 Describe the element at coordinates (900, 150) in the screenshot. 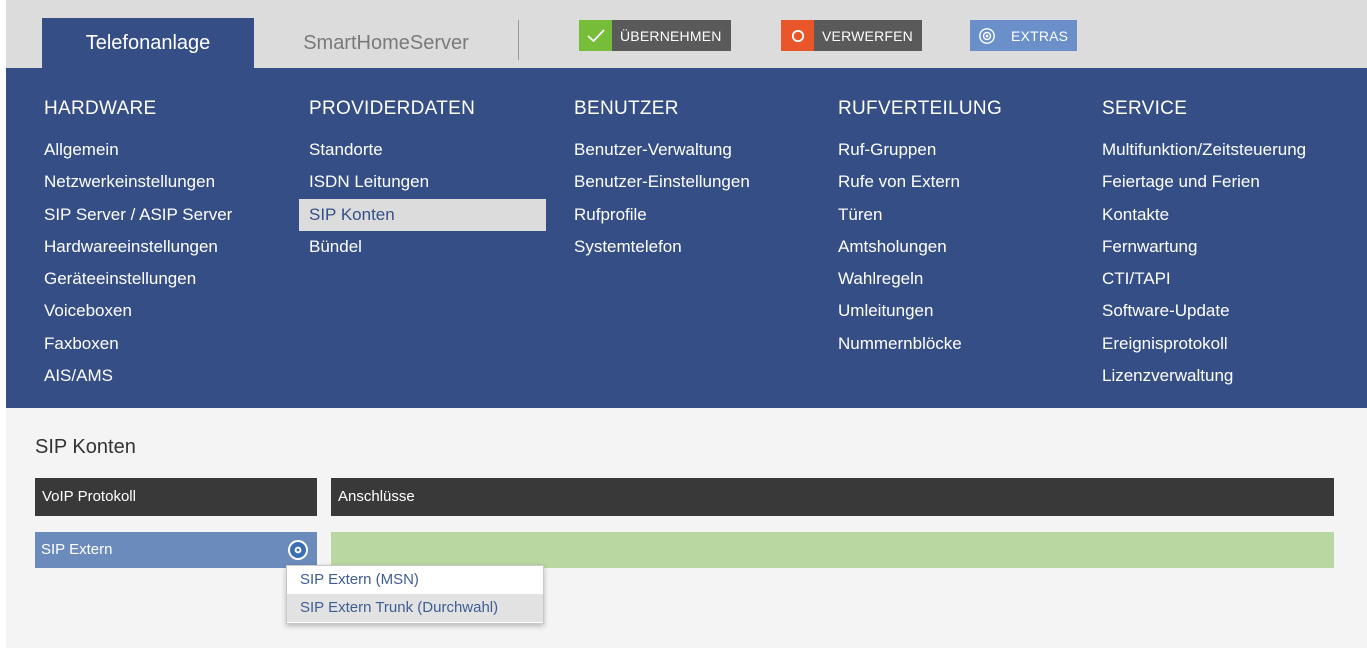

I see `menu-item-ruf-gruppen: Ruf-Gruppen` at that location.